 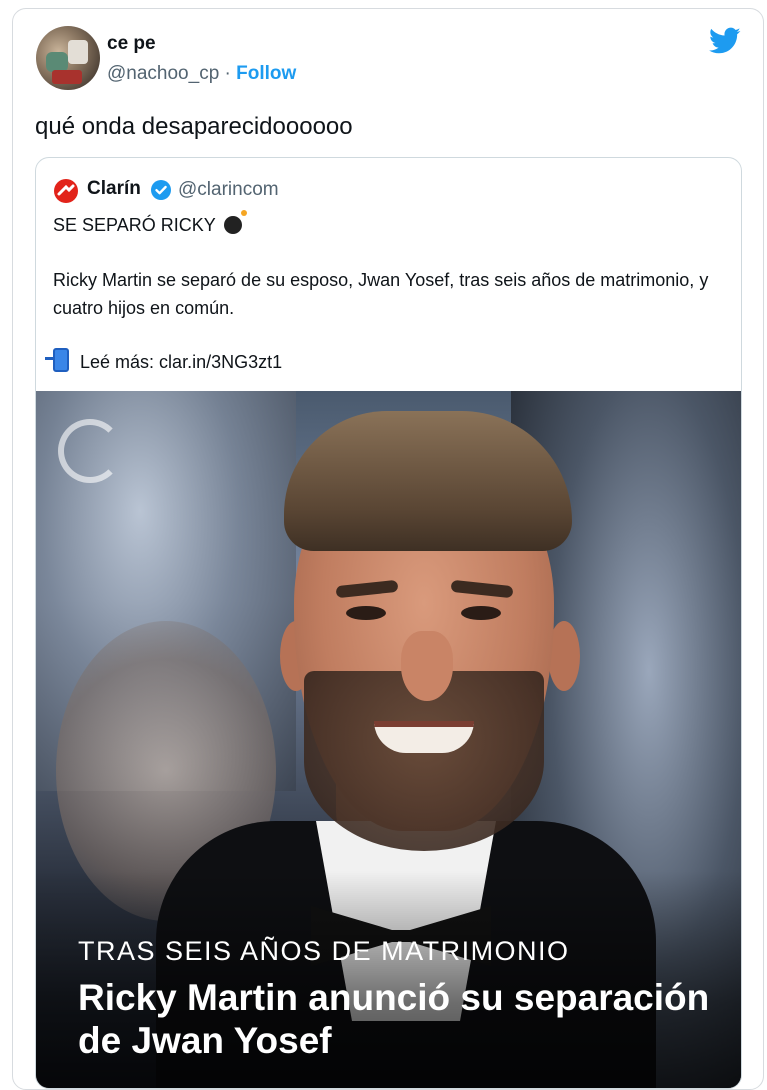 I want to click on bomb-emoji-icon, so click(x=236, y=222).